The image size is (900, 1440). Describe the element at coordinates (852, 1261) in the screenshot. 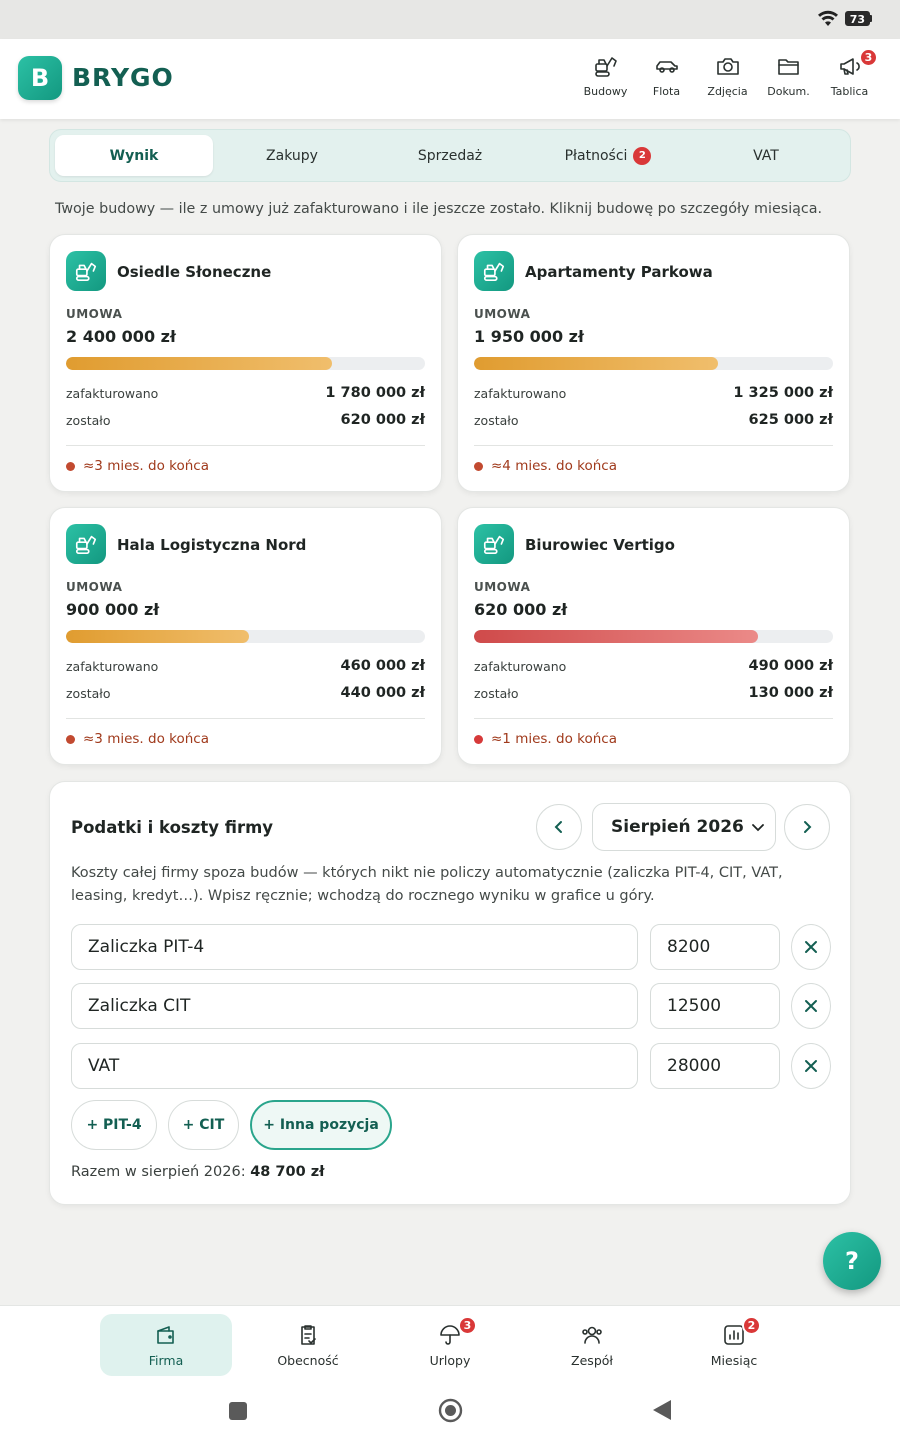

I see `help-button: ?` at that location.